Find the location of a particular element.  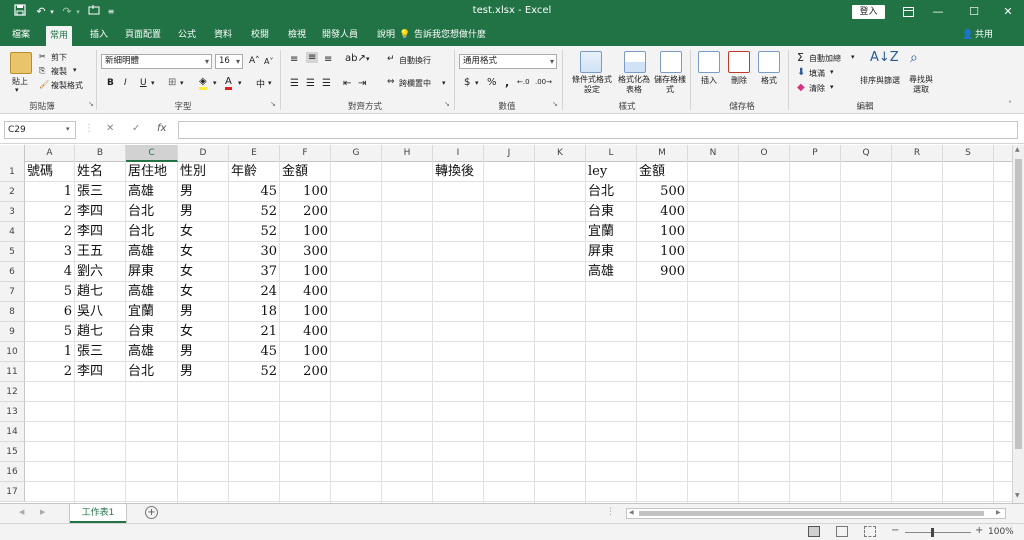

cell-M2: 500 is located at coordinates (661, 192).